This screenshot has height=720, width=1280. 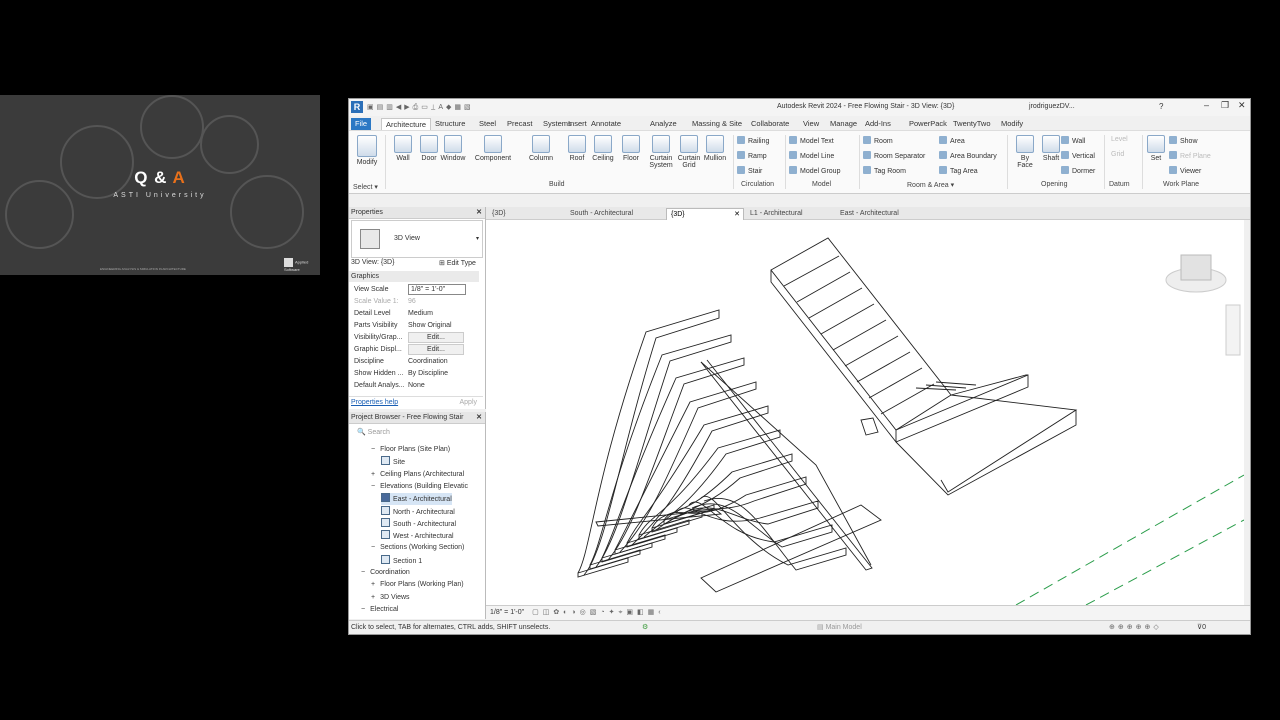 I want to click on model-model-text-button: Model Text, so click(x=811, y=140).